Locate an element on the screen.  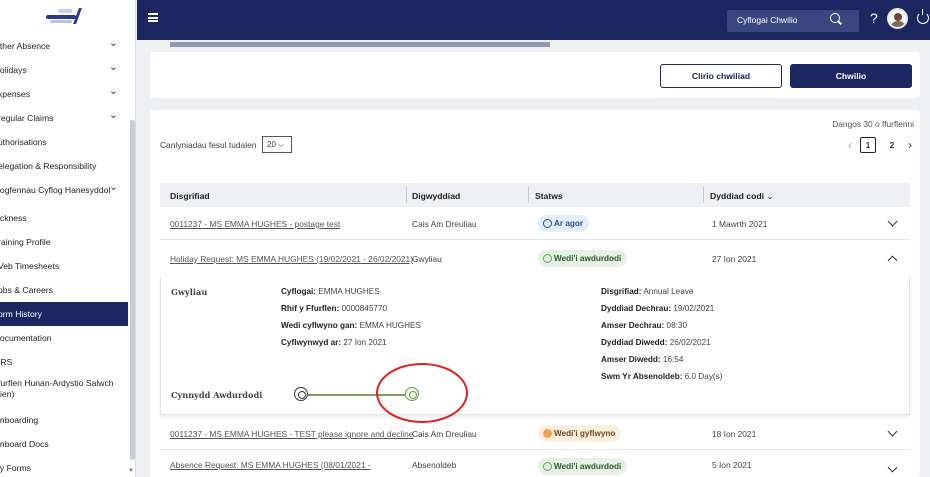
sidebar-scrollbar is located at coordinates (132, 290).